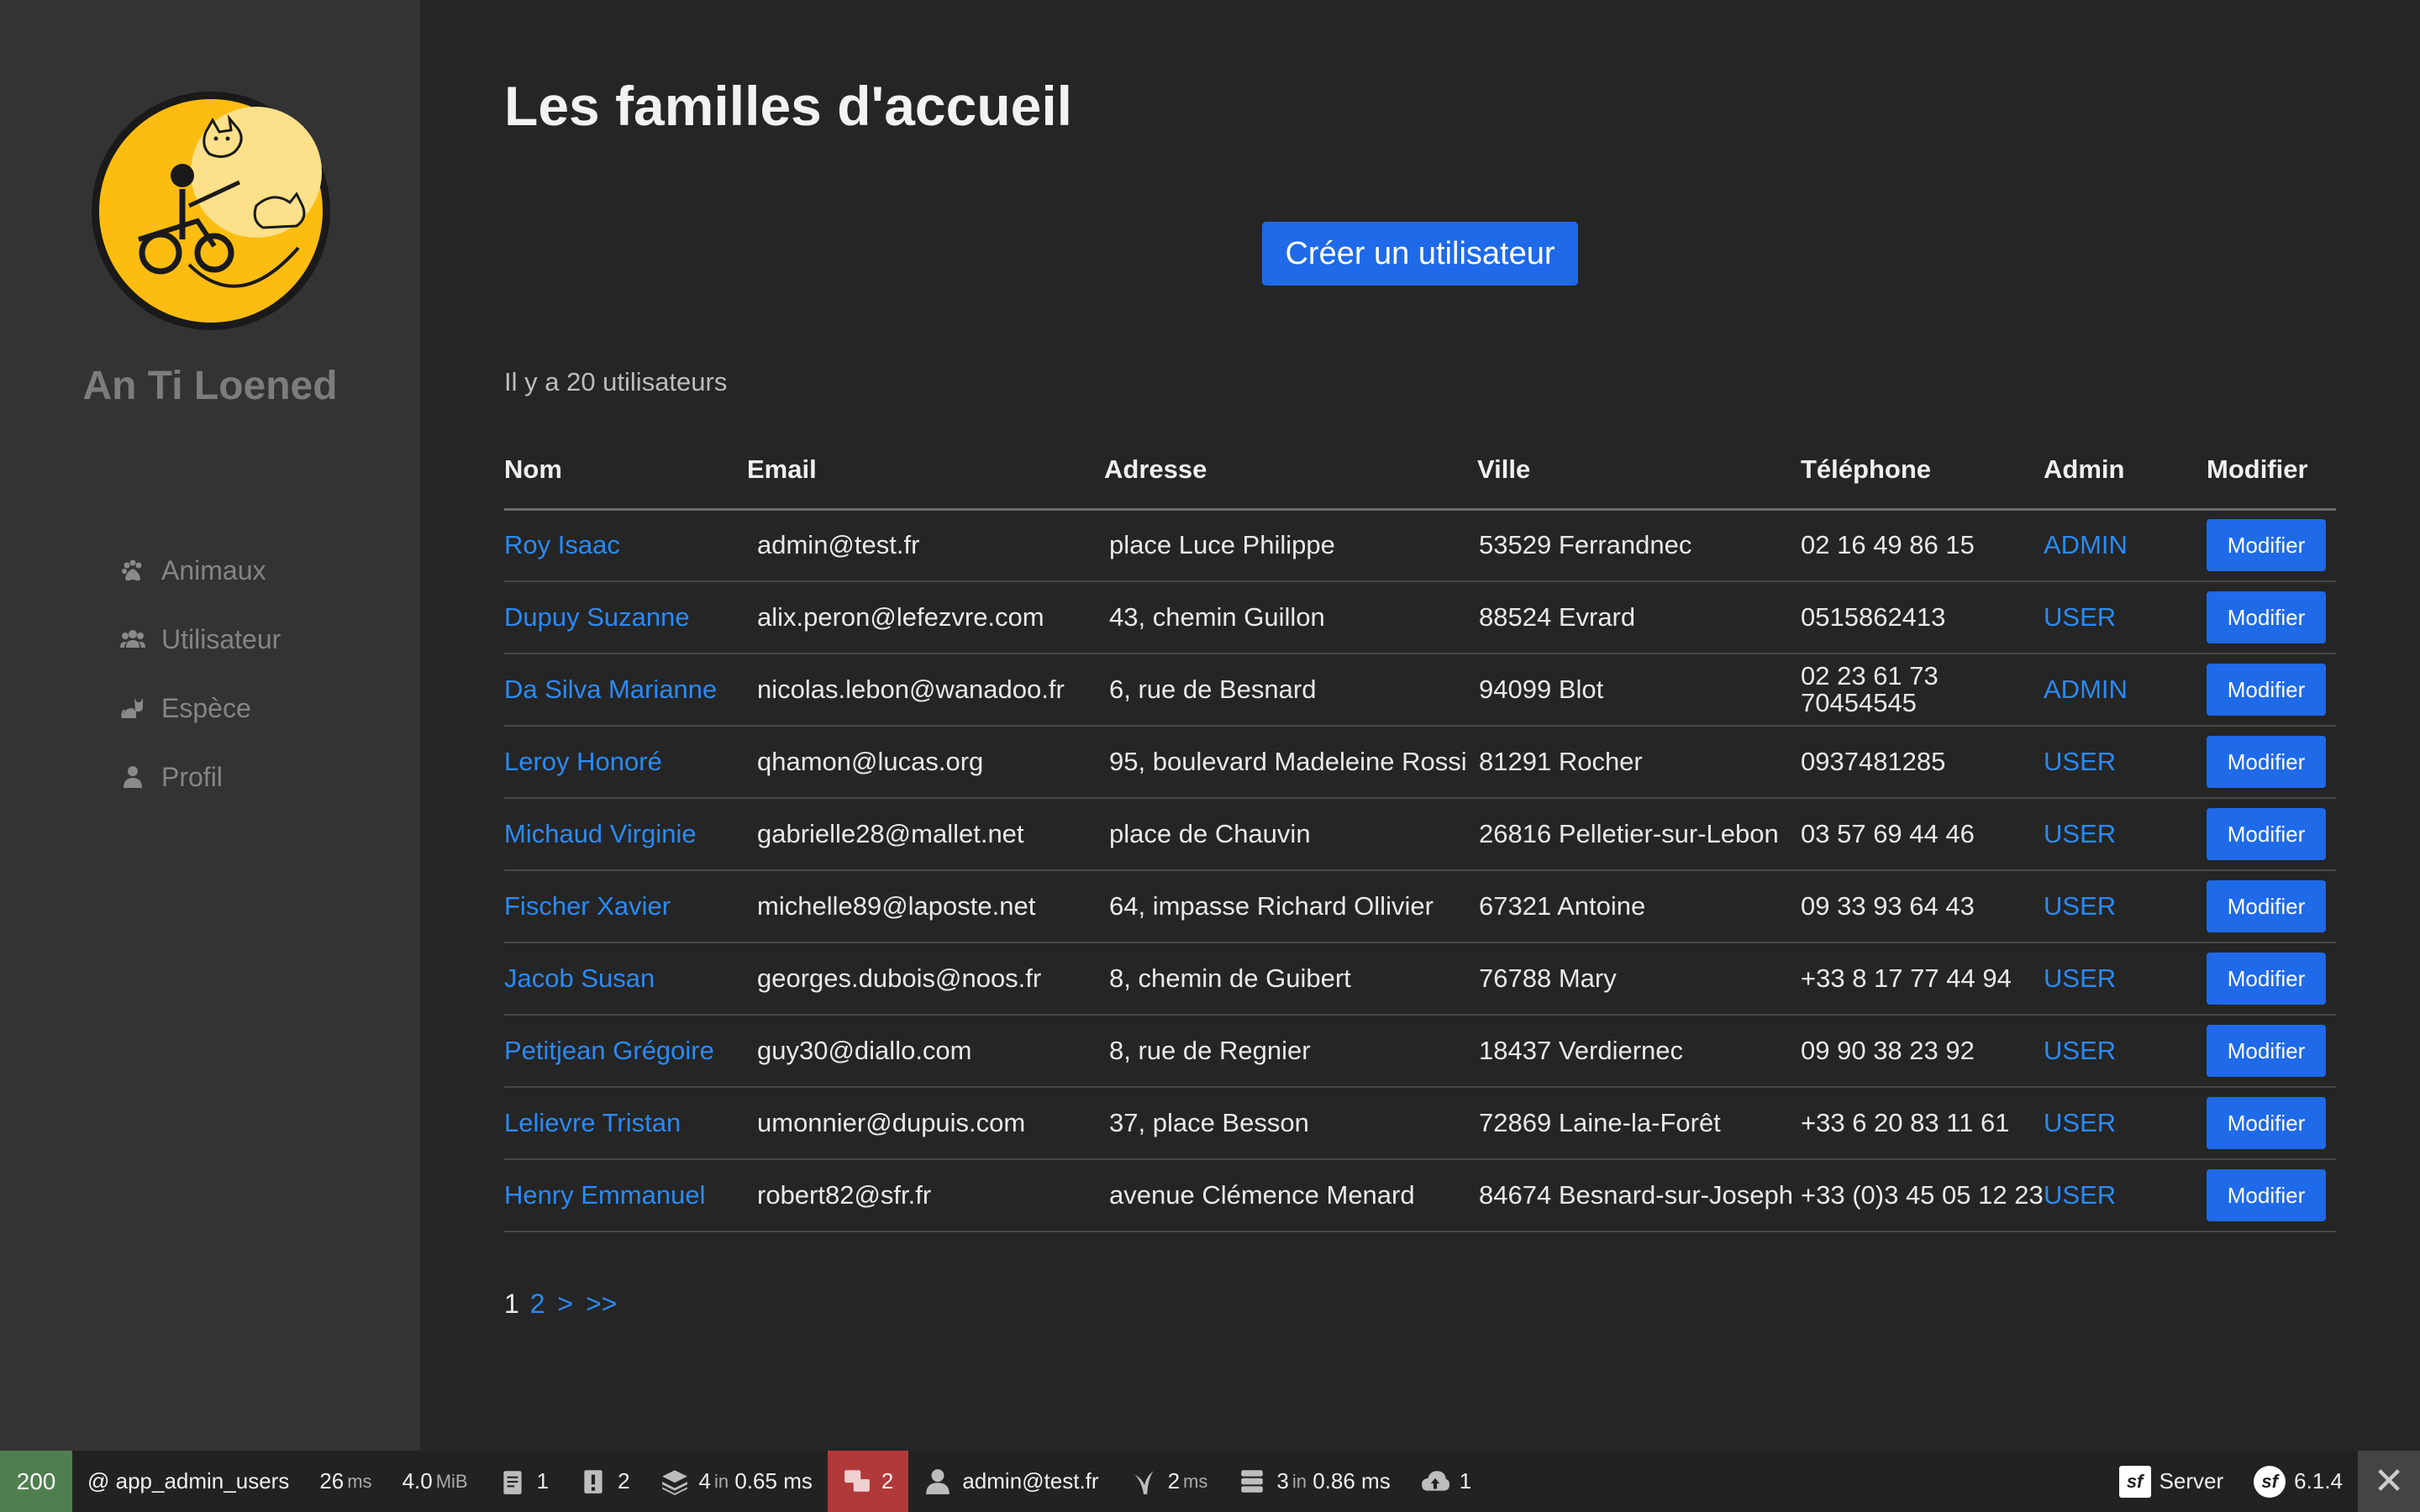 Image resolution: width=2420 pixels, height=1512 pixels. Describe the element at coordinates (1352, 1481) in the screenshot. I see `db-time: 0.86 ms` at that location.